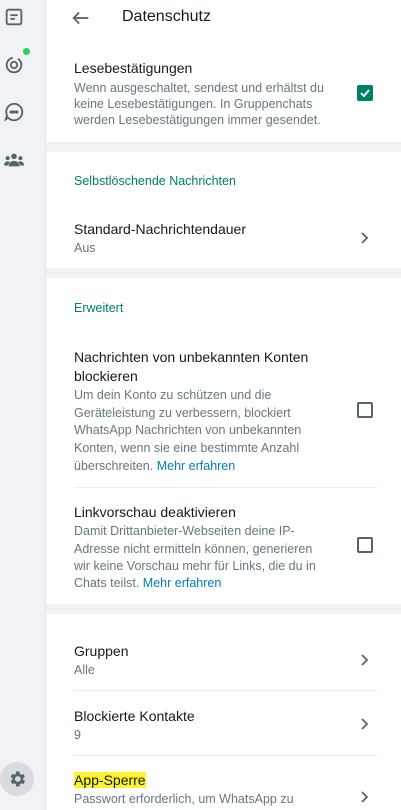 The width and height of the screenshot is (401, 810). What do you see at coordinates (155, 181) in the screenshot?
I see `disappearing-section-title: Selbstlöschende Nachrichten` at bounding box center [155, 181].